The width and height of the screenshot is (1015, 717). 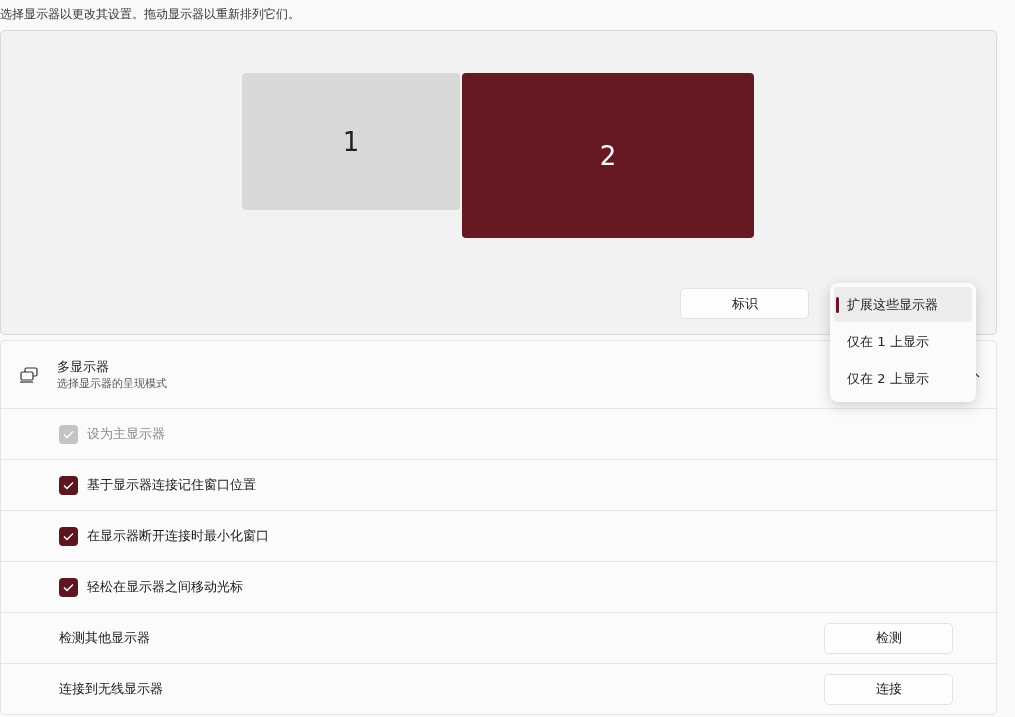 What do you see at coordinates (150, 14) in the screenshot?
I see `instructions-text: 选择显示器以更改其设置。拖动显示器以重新排列它们。` at bounding box center [150, 14].